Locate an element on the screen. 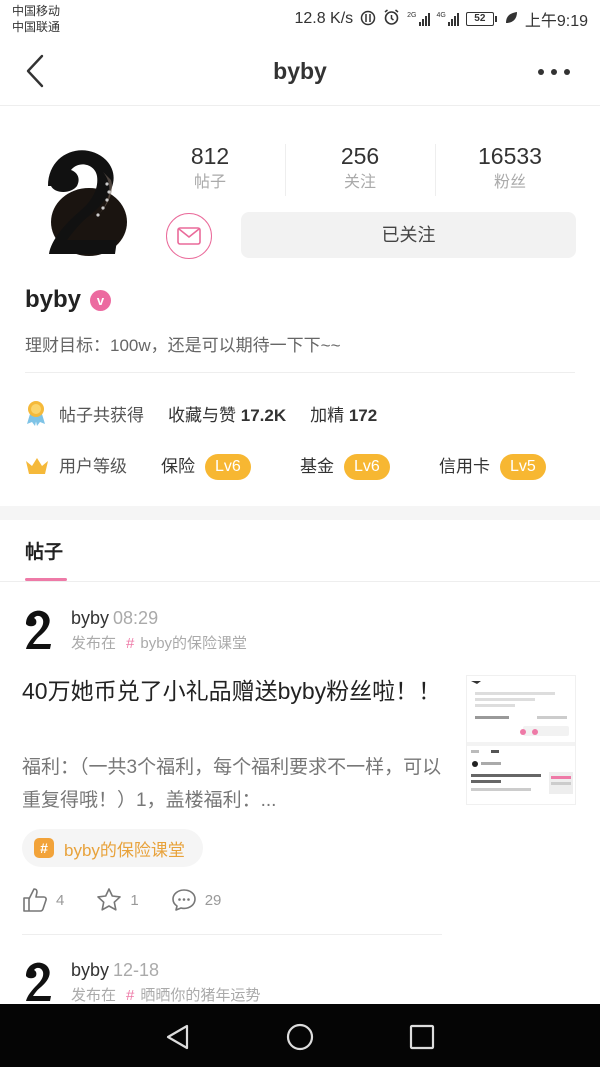 The width and height of the screenshot is (600, 1067). more-dots-icon is located at coordinates (541, 72).